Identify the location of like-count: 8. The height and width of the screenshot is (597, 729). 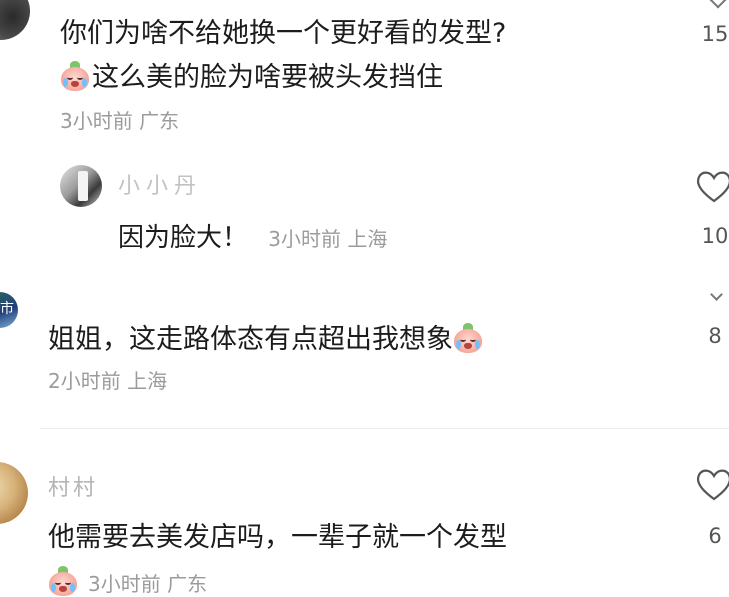
(715, 336).